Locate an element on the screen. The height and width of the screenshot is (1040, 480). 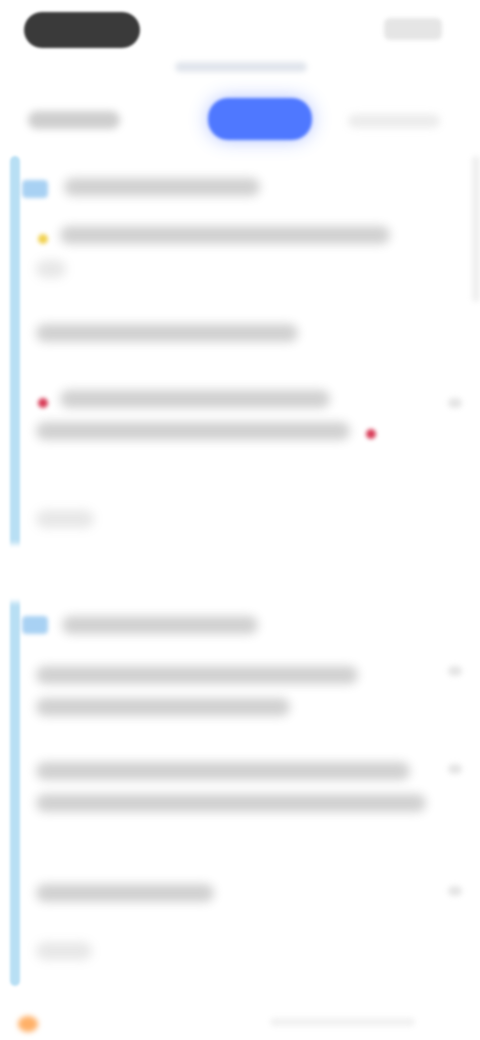
orange-status-icon is located at coordinates (28, 1024).